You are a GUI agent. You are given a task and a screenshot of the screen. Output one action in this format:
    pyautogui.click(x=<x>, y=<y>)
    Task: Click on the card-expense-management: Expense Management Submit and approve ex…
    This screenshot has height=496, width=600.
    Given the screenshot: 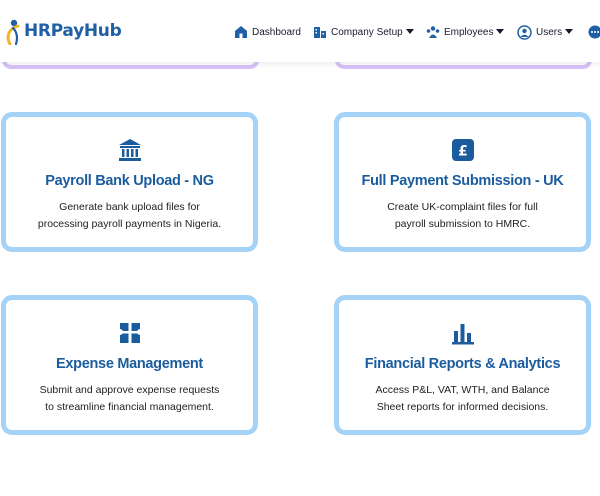 What is the action you would take?
    pyautogui.click(x=129, y=365)
    